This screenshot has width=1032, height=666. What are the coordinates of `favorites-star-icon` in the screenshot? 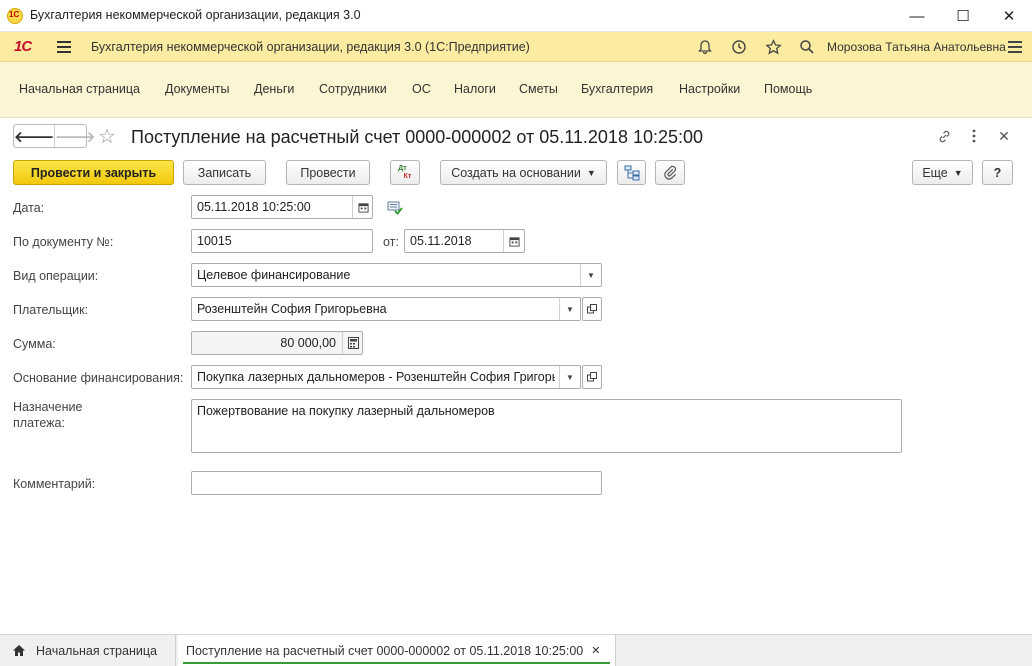 It's located at (773, 47).